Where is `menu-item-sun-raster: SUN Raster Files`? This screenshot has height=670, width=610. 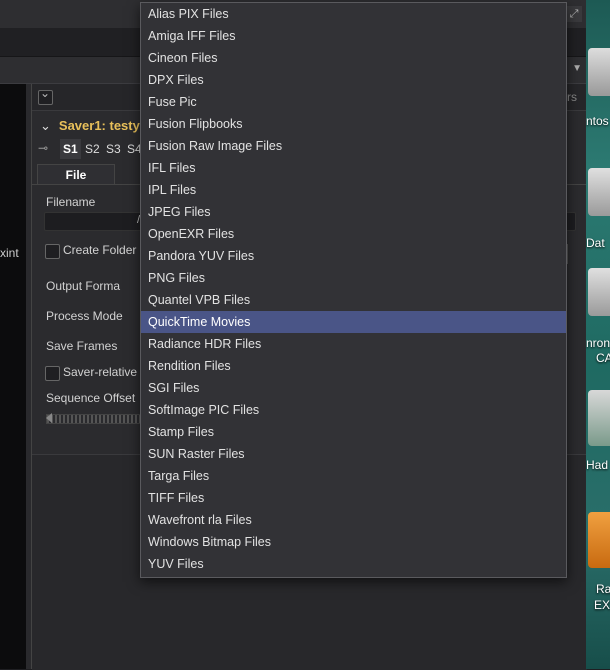 menu-item-sun-raster: SUN Raster Files is located at coordinates (353, 454).